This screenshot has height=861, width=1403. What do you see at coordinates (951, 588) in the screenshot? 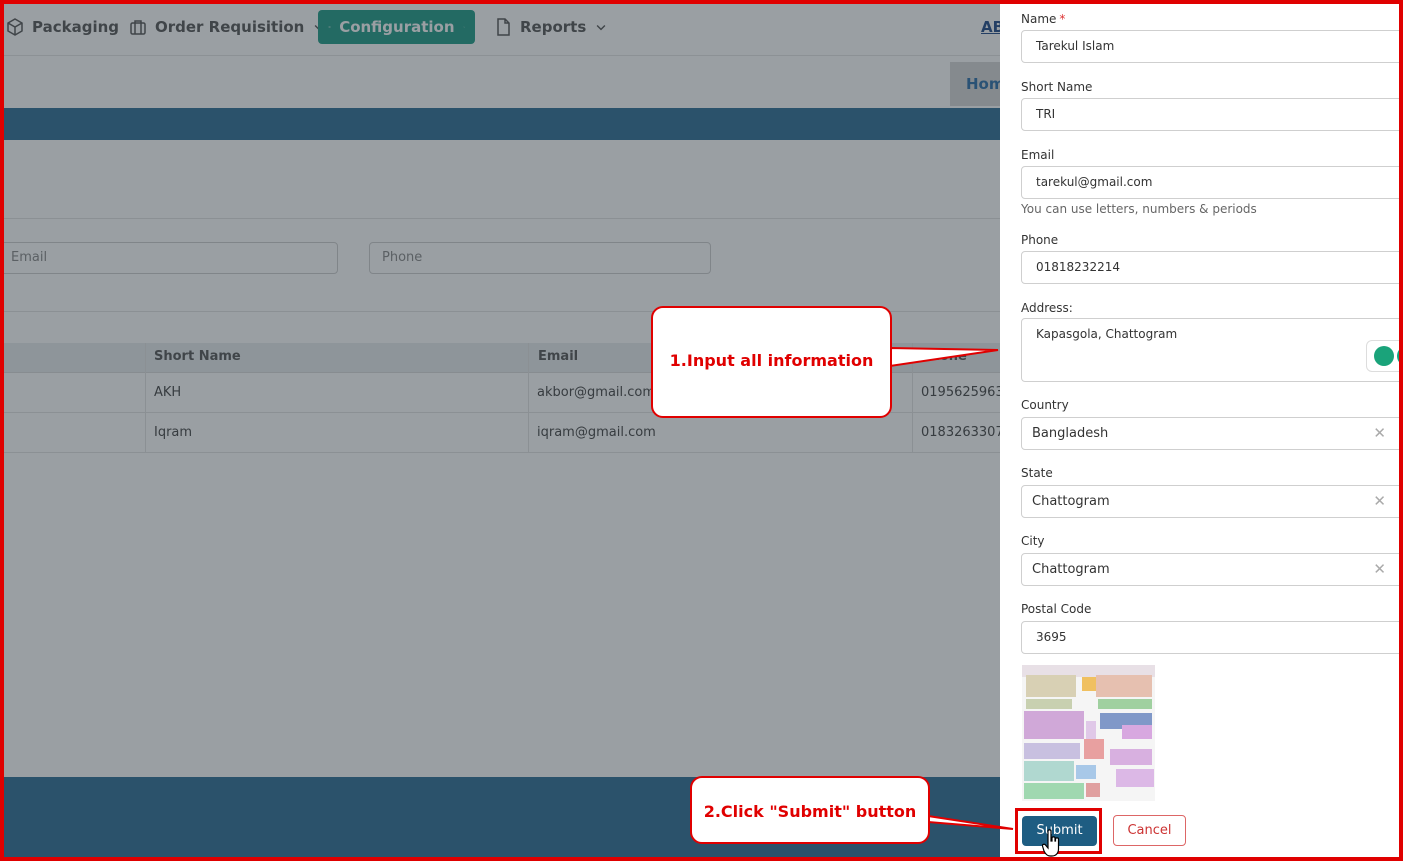
I see `callout-tails` at bounding box center [951, 588].